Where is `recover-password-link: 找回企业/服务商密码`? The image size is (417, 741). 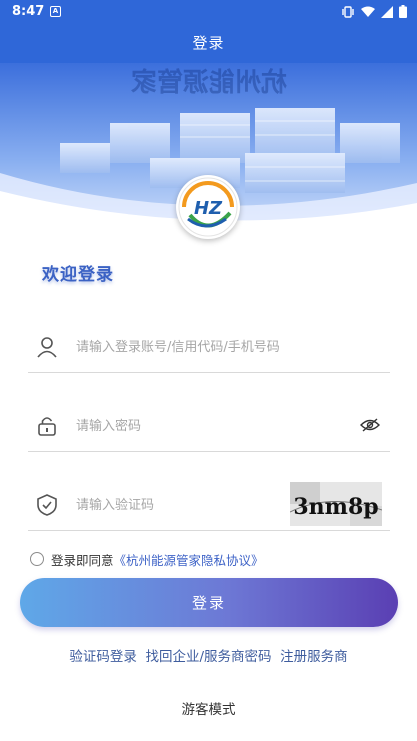
recover-password-link: 找回企业/服务商密码 is located at coordinates (208, 655).